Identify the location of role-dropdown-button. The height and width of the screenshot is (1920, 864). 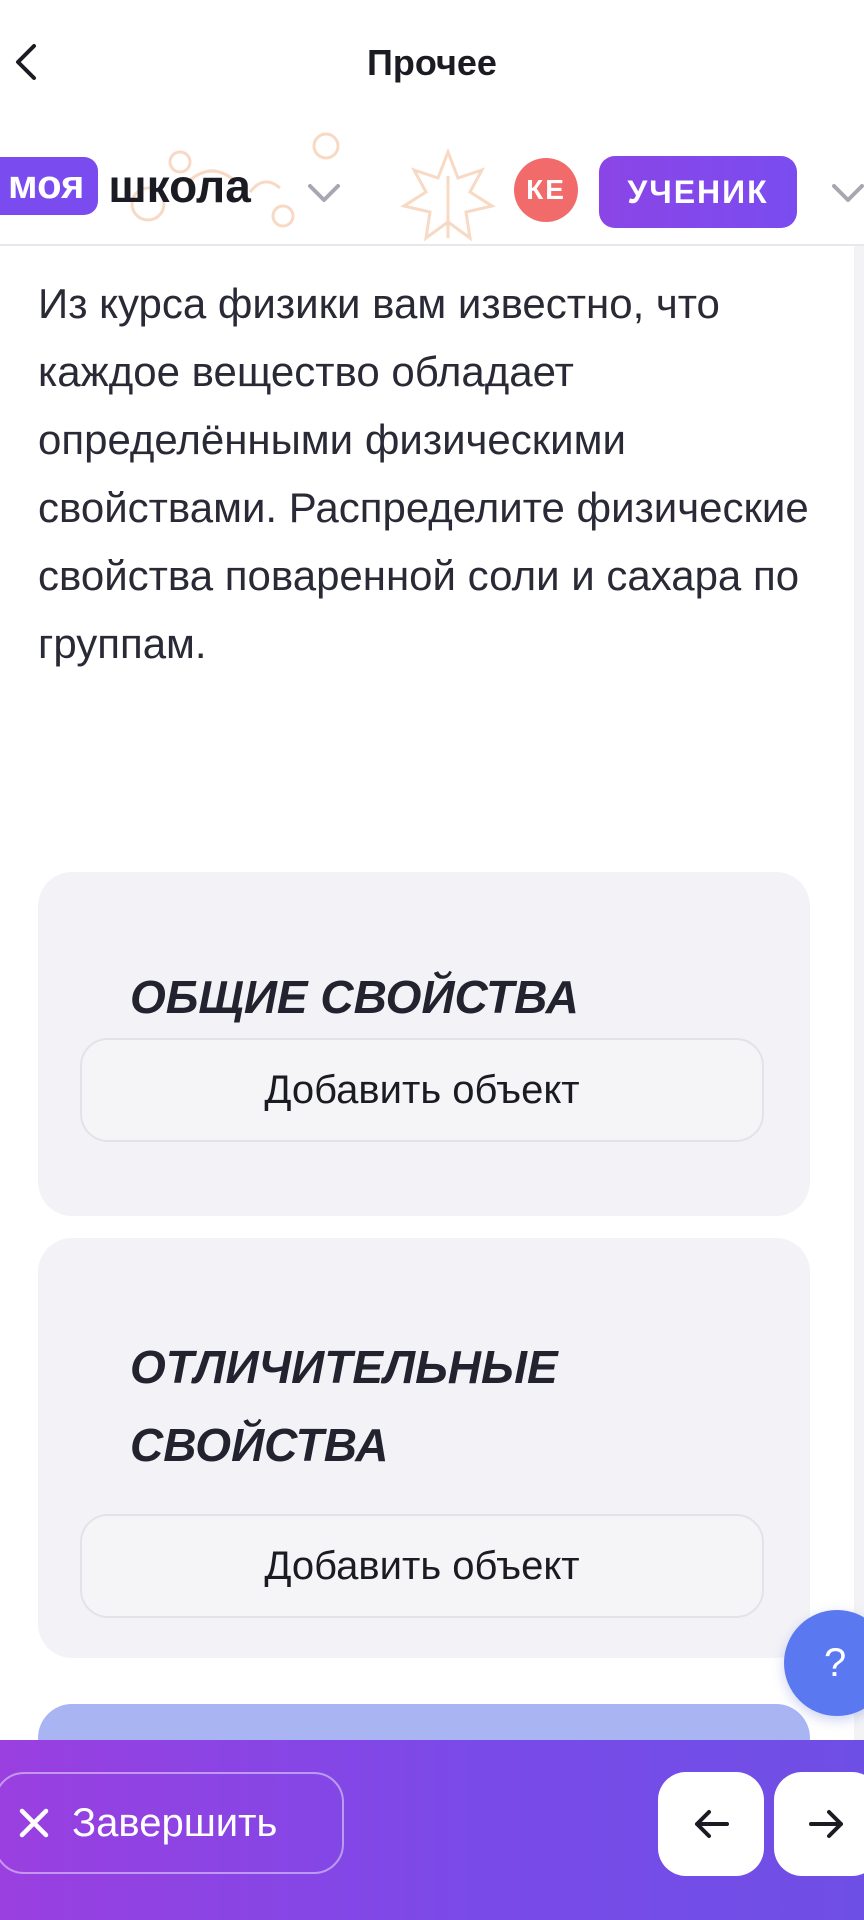
(846, 193).